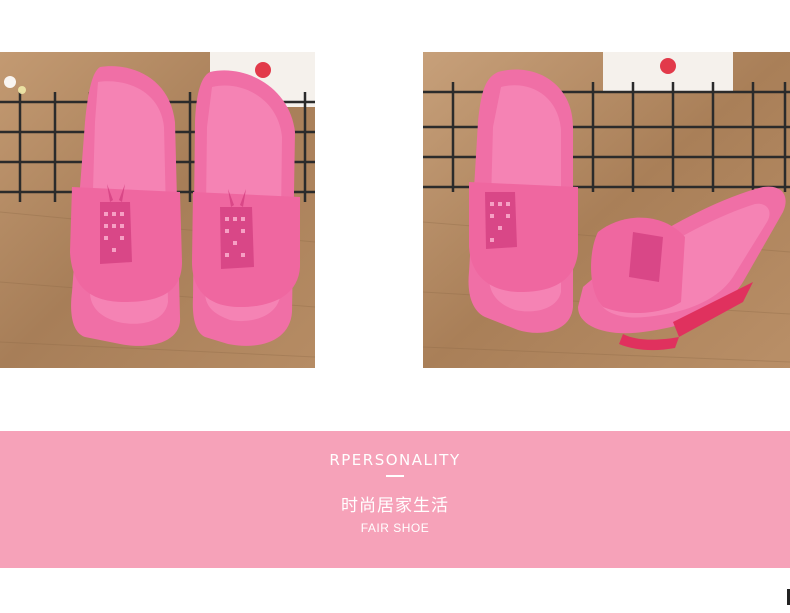 This screenshot has width=790, height=613. Describe the element at coordinates (395, 528) in the screenshot. I see `banner-subtitle-en: FAIR SHOE` at that location.